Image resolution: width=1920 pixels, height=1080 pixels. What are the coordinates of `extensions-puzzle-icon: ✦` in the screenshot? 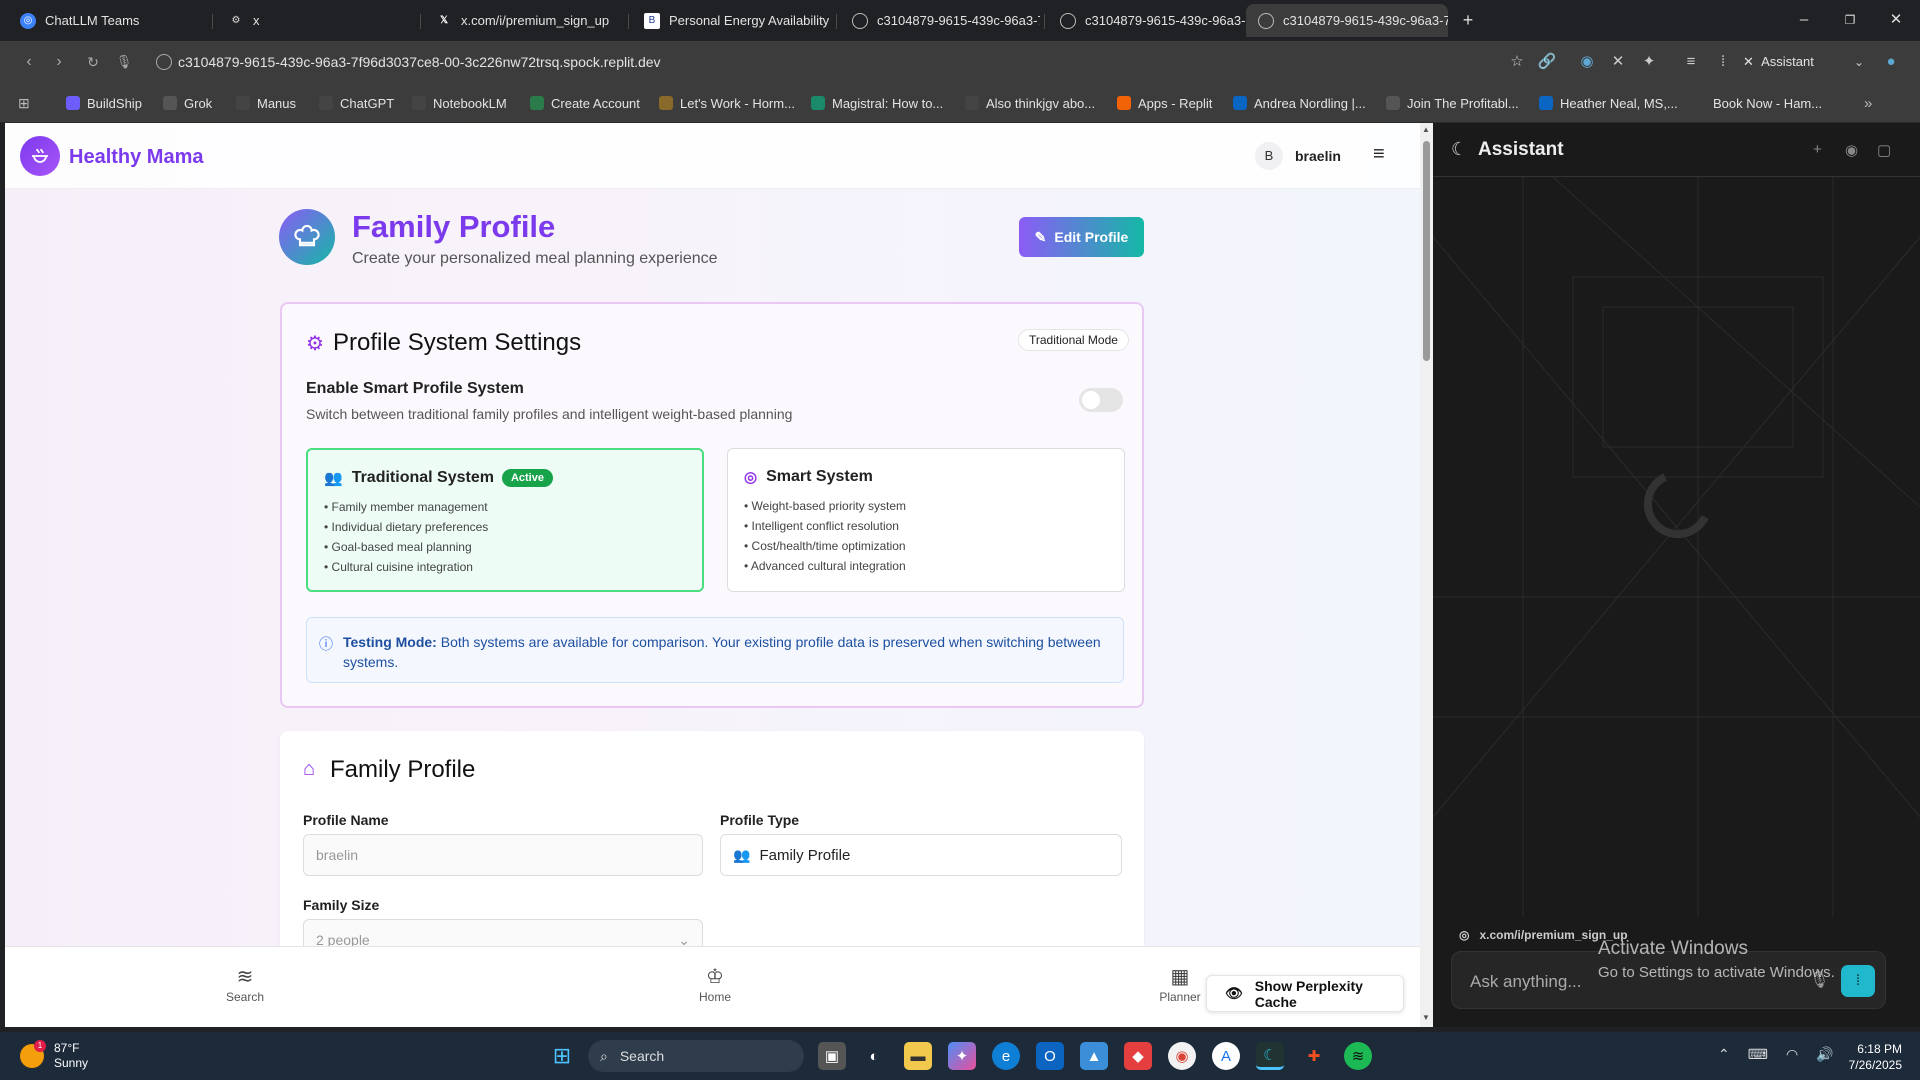 It's located at (1649, 62).